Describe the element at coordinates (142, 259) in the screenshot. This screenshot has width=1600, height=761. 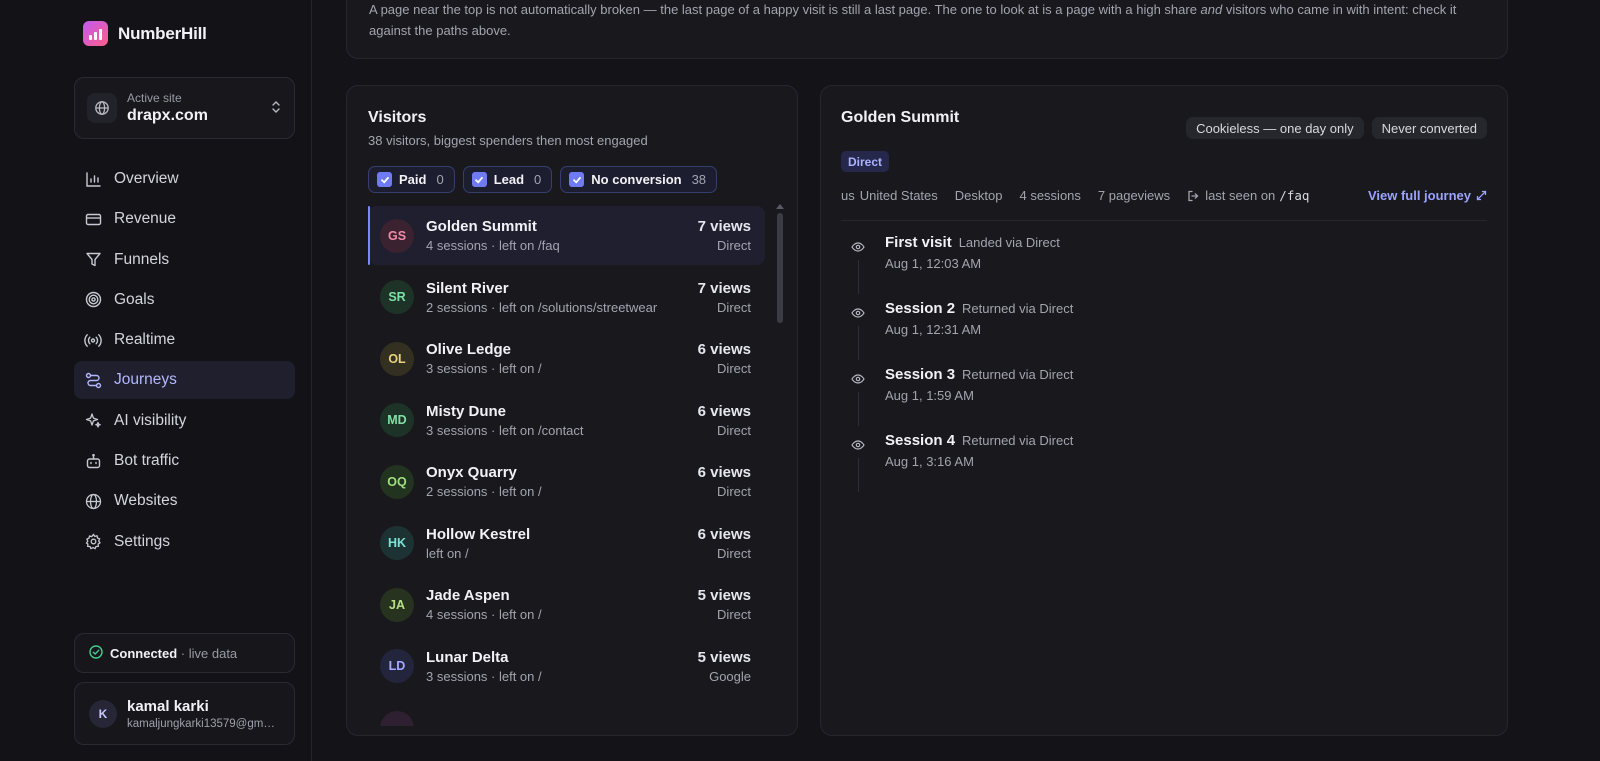
I see `sidebar-item-label: Funnels` at that location.